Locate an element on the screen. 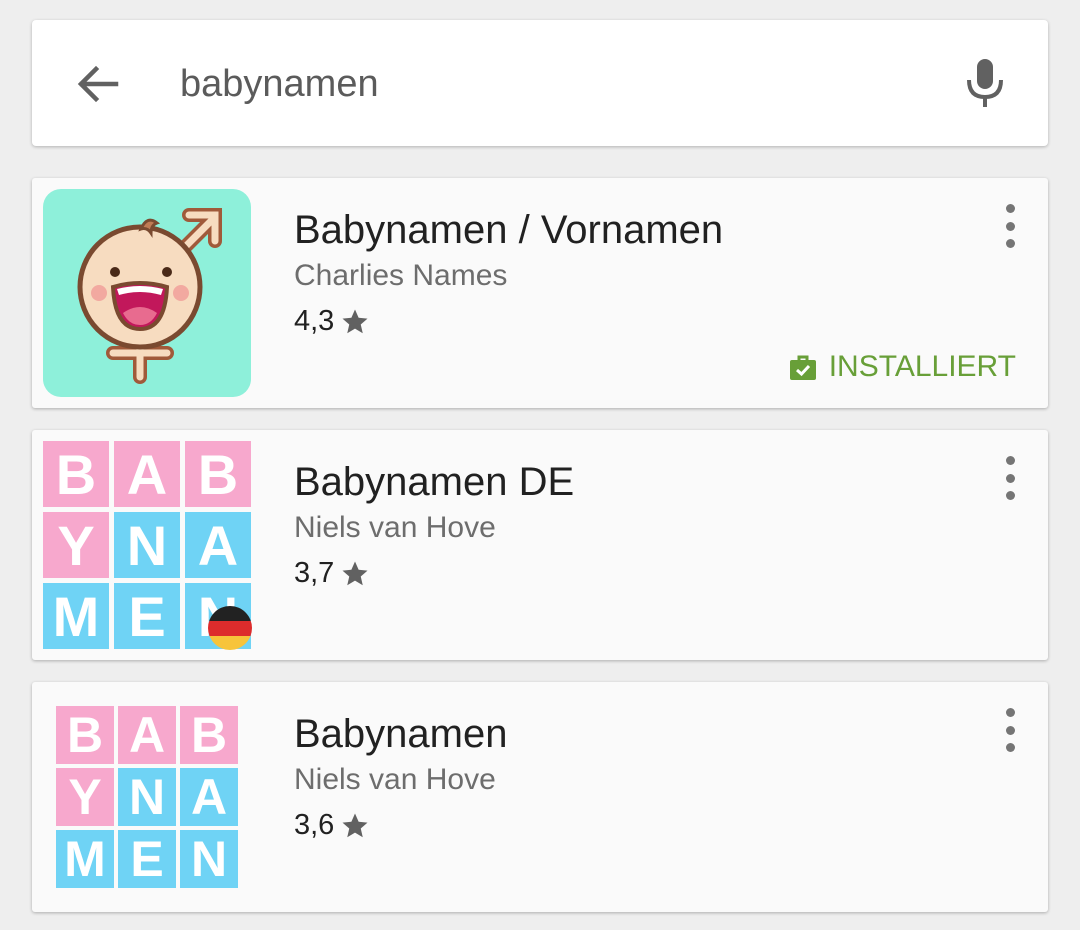  babynamen-letter-grid-icon: B A B Y N A M E N is located at coordinates (147, 797).